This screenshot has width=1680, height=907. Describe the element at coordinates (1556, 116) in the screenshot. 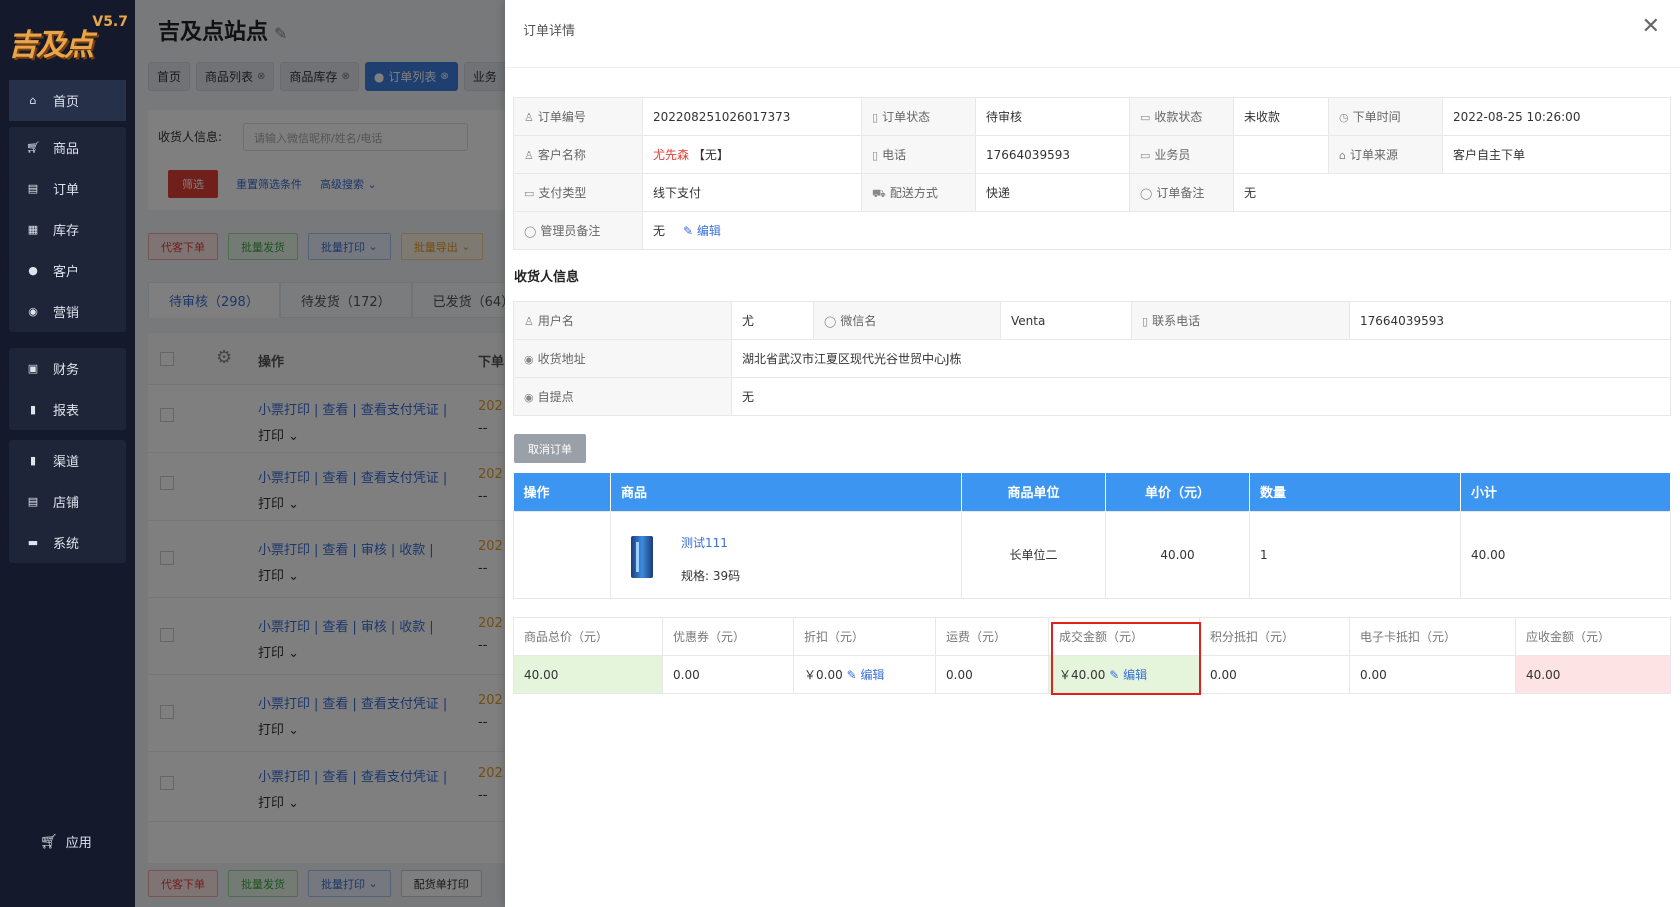

I see `order-time-value: 2022-08-25 10:26:00` at that location.